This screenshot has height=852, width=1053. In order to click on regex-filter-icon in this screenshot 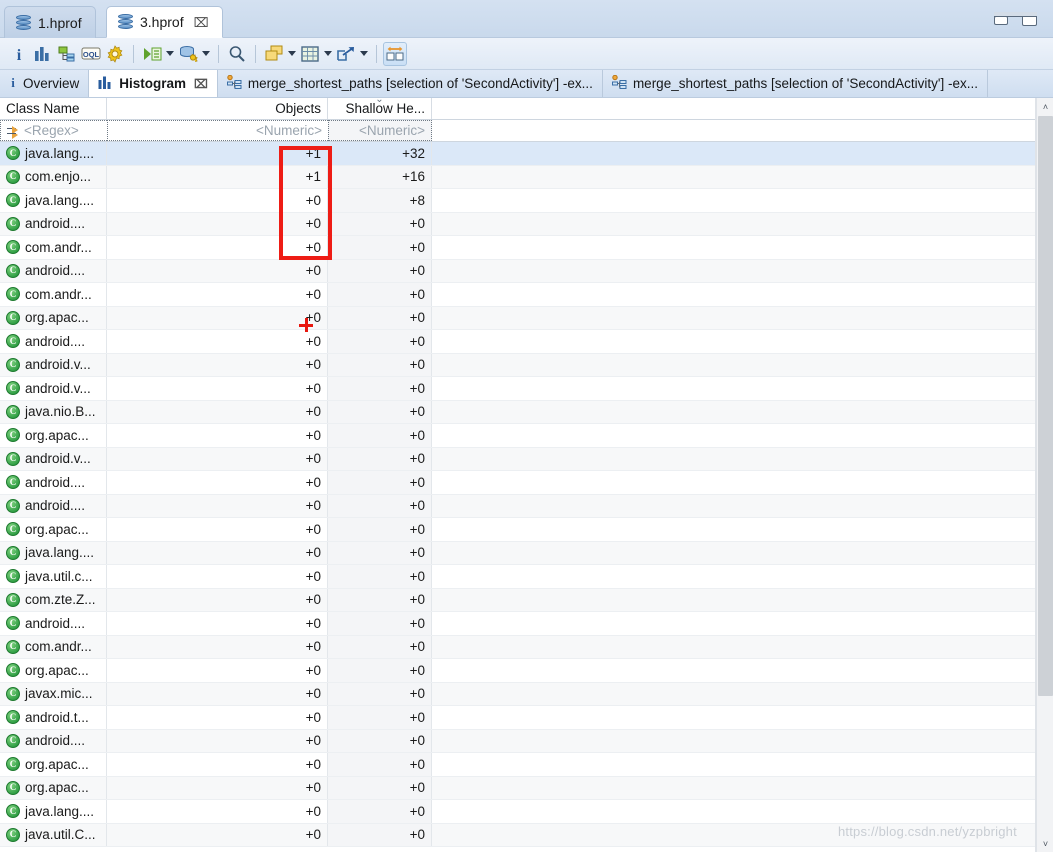, I will do `click(13, 132)`.